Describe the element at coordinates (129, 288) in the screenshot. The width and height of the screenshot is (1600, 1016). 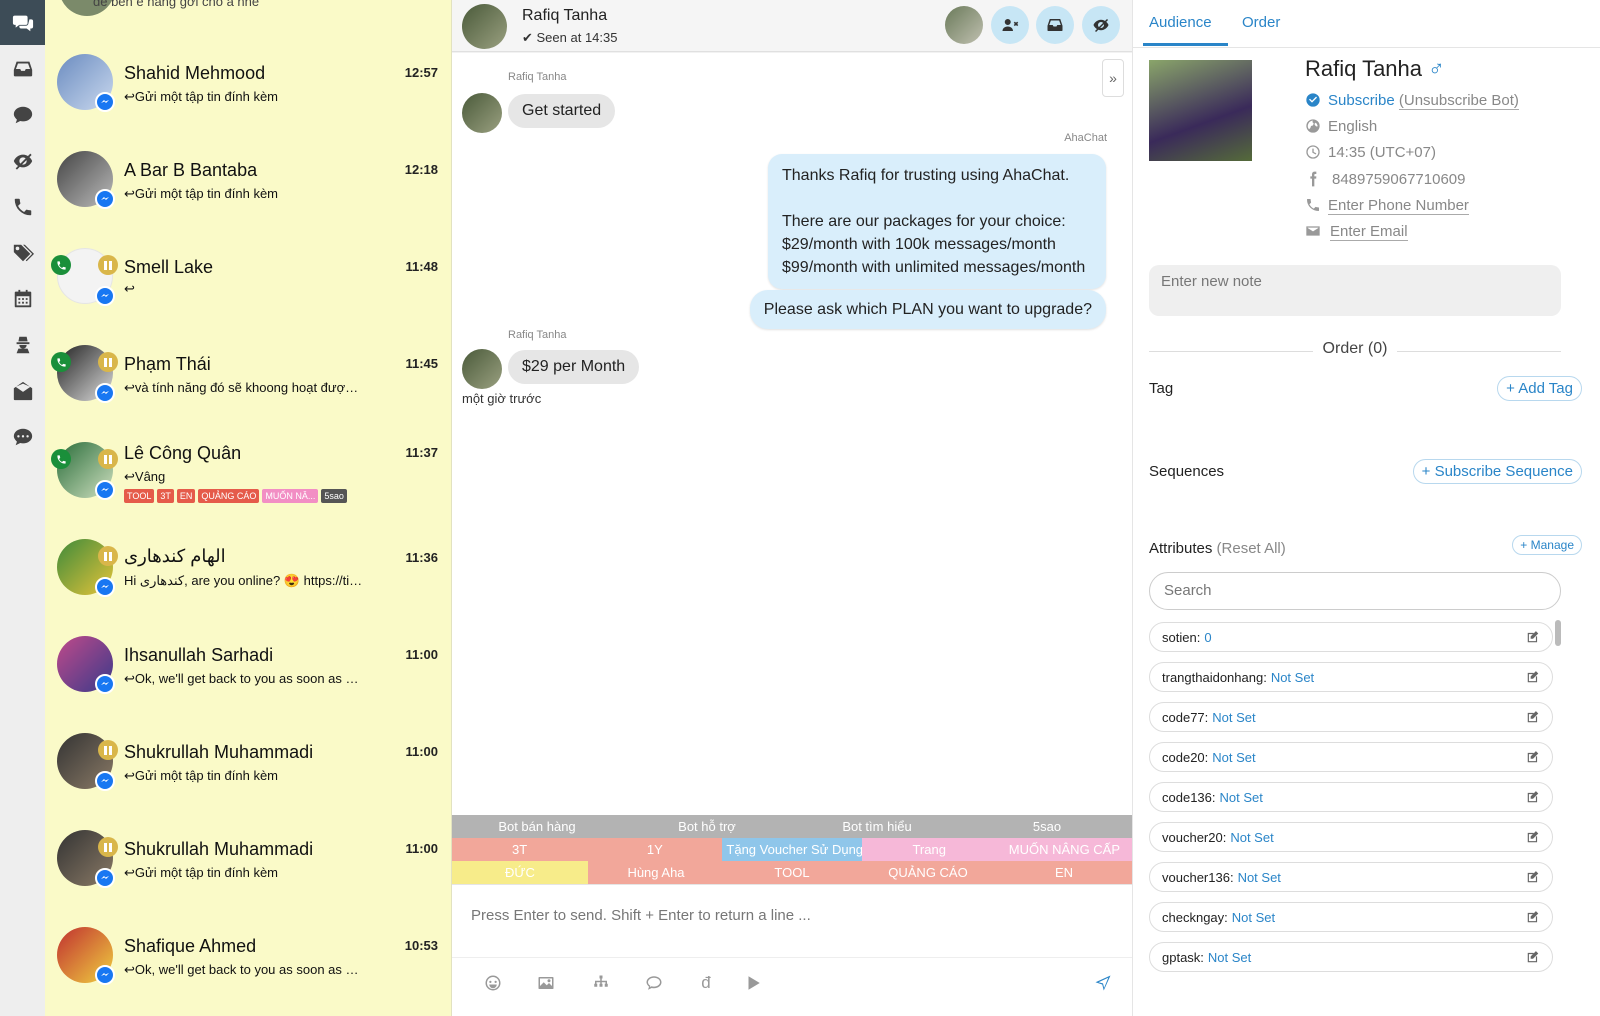
I see `reply-icon: ↩` at that location.